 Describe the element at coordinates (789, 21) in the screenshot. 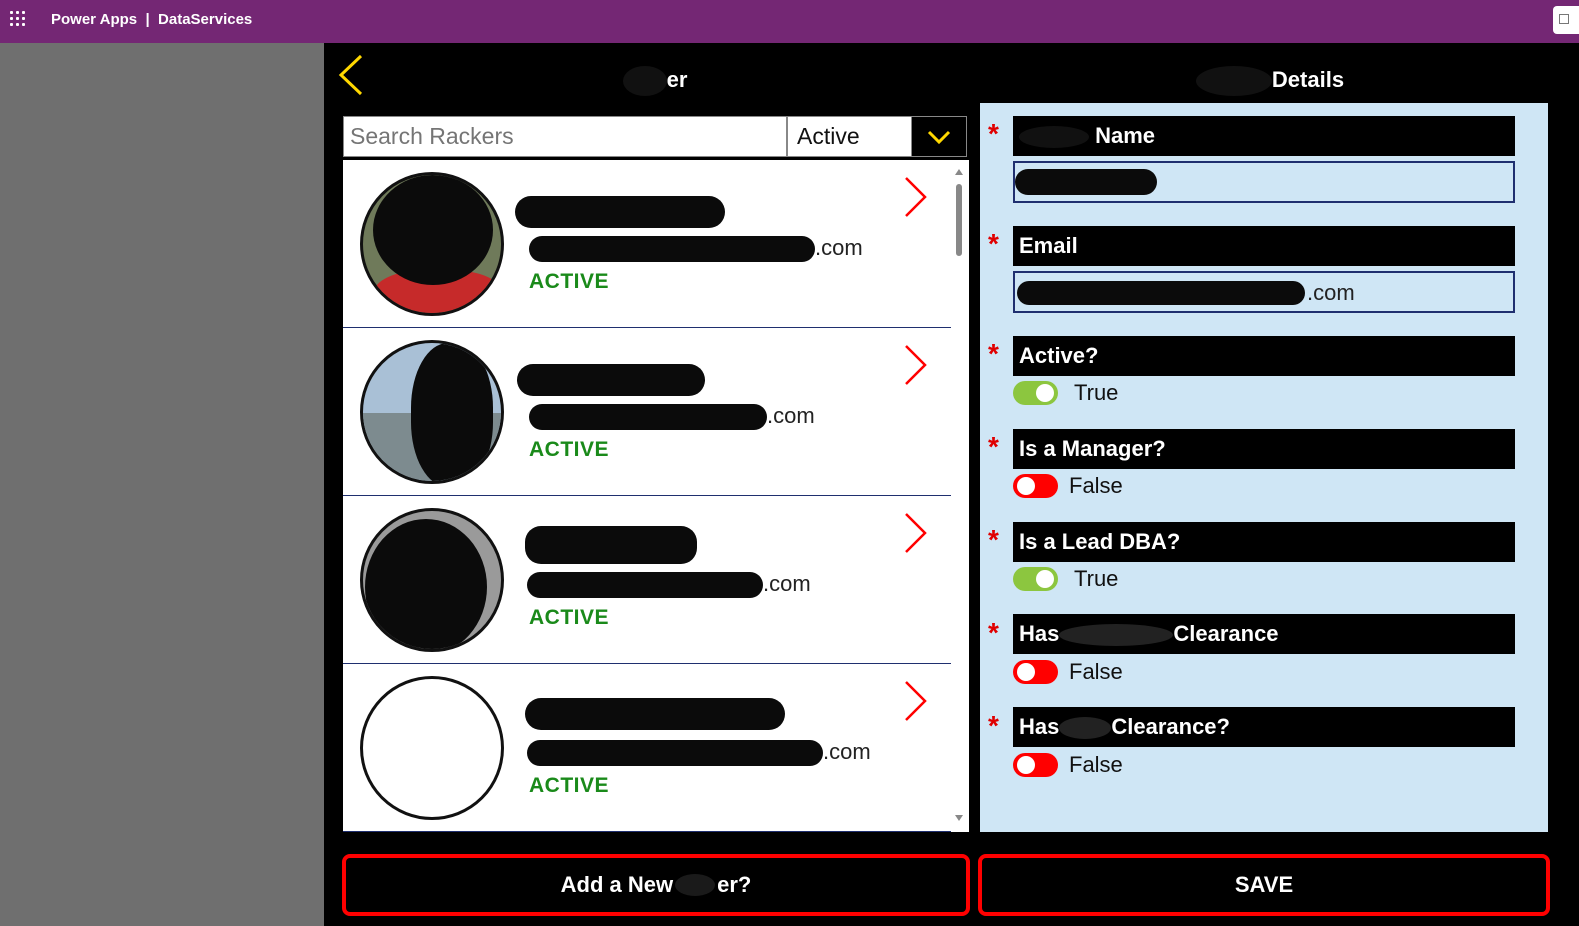

I see `app-header: Power Apps | DataServices` at that location.